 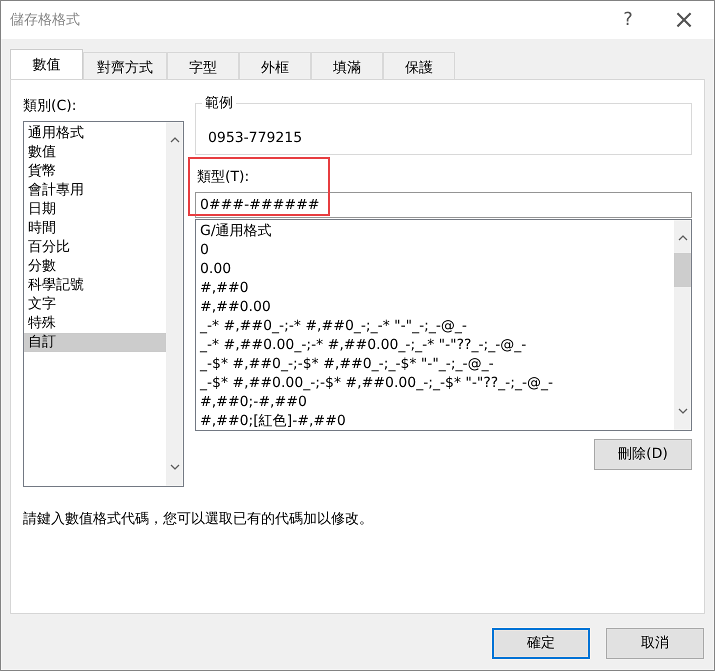 I want to click on delete-button: 刪除(D), so click(x=643, y=454).